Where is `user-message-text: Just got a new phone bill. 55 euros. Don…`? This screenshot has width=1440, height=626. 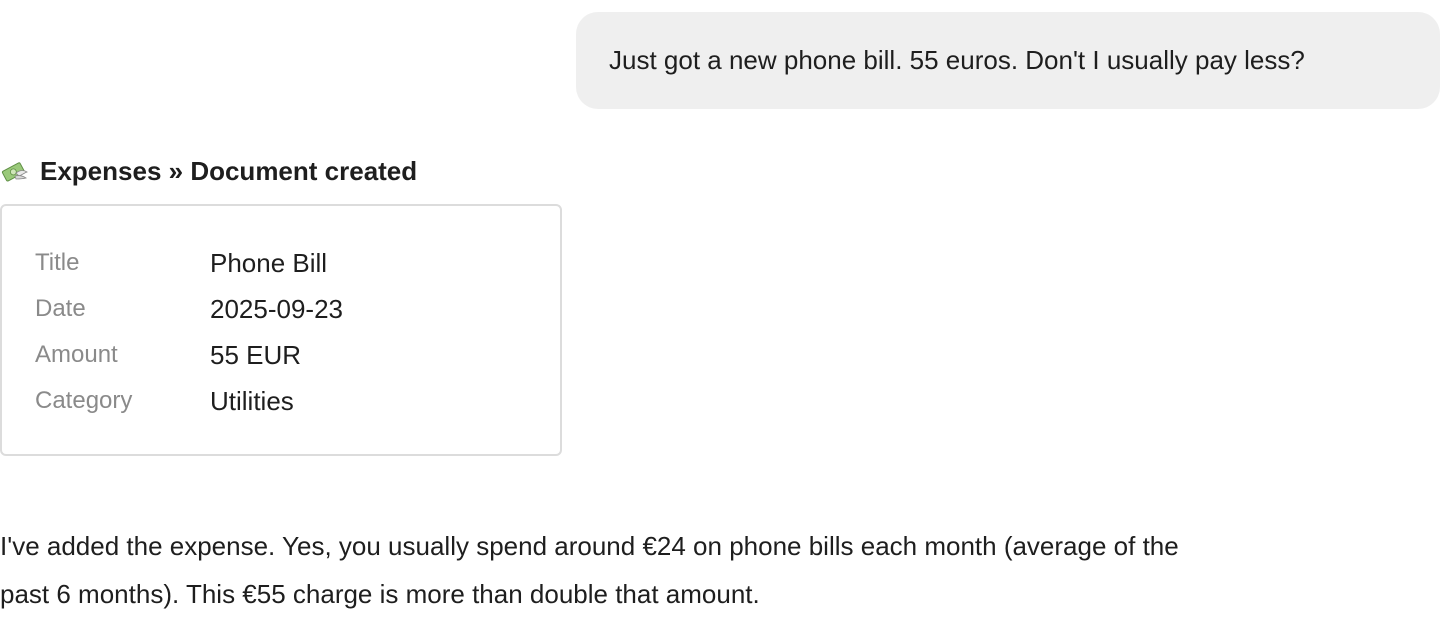 user-message-text: Just got a new phone bill. 55 euros. Don… is located at coordinates (957, 60).